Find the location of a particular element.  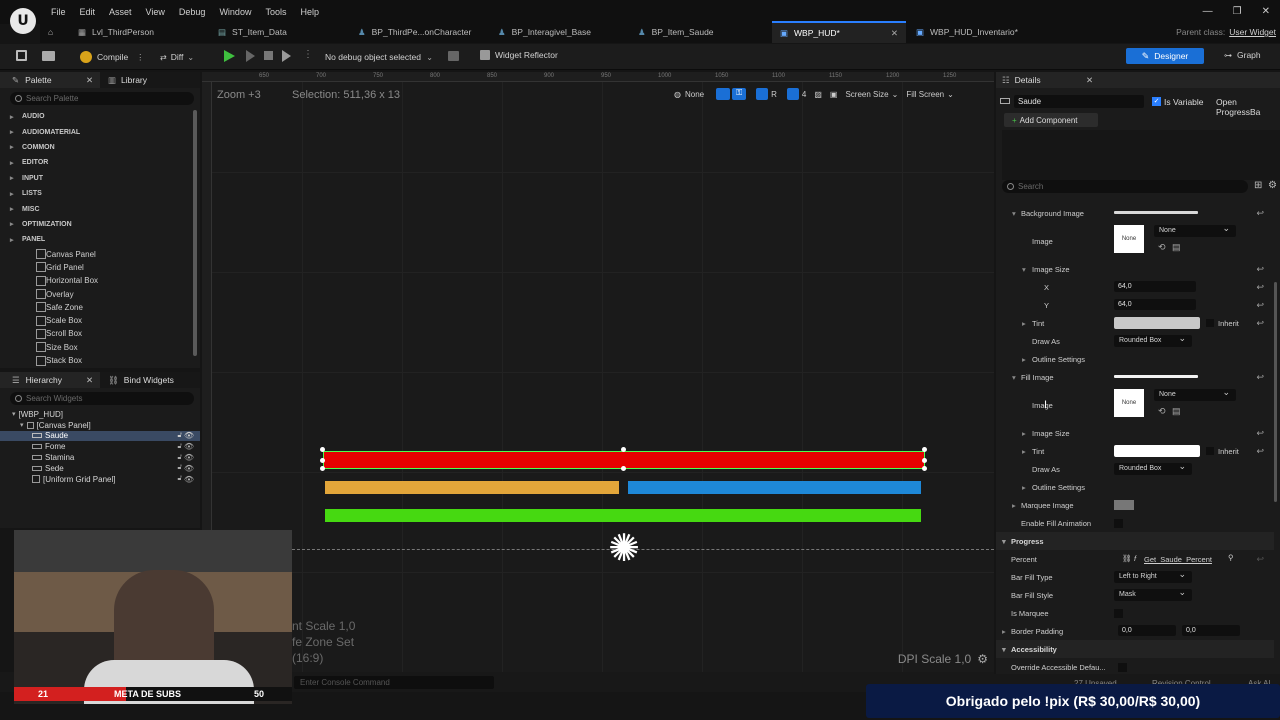

border-padding-x: 0,0 is located at coordinates (1147, 630).